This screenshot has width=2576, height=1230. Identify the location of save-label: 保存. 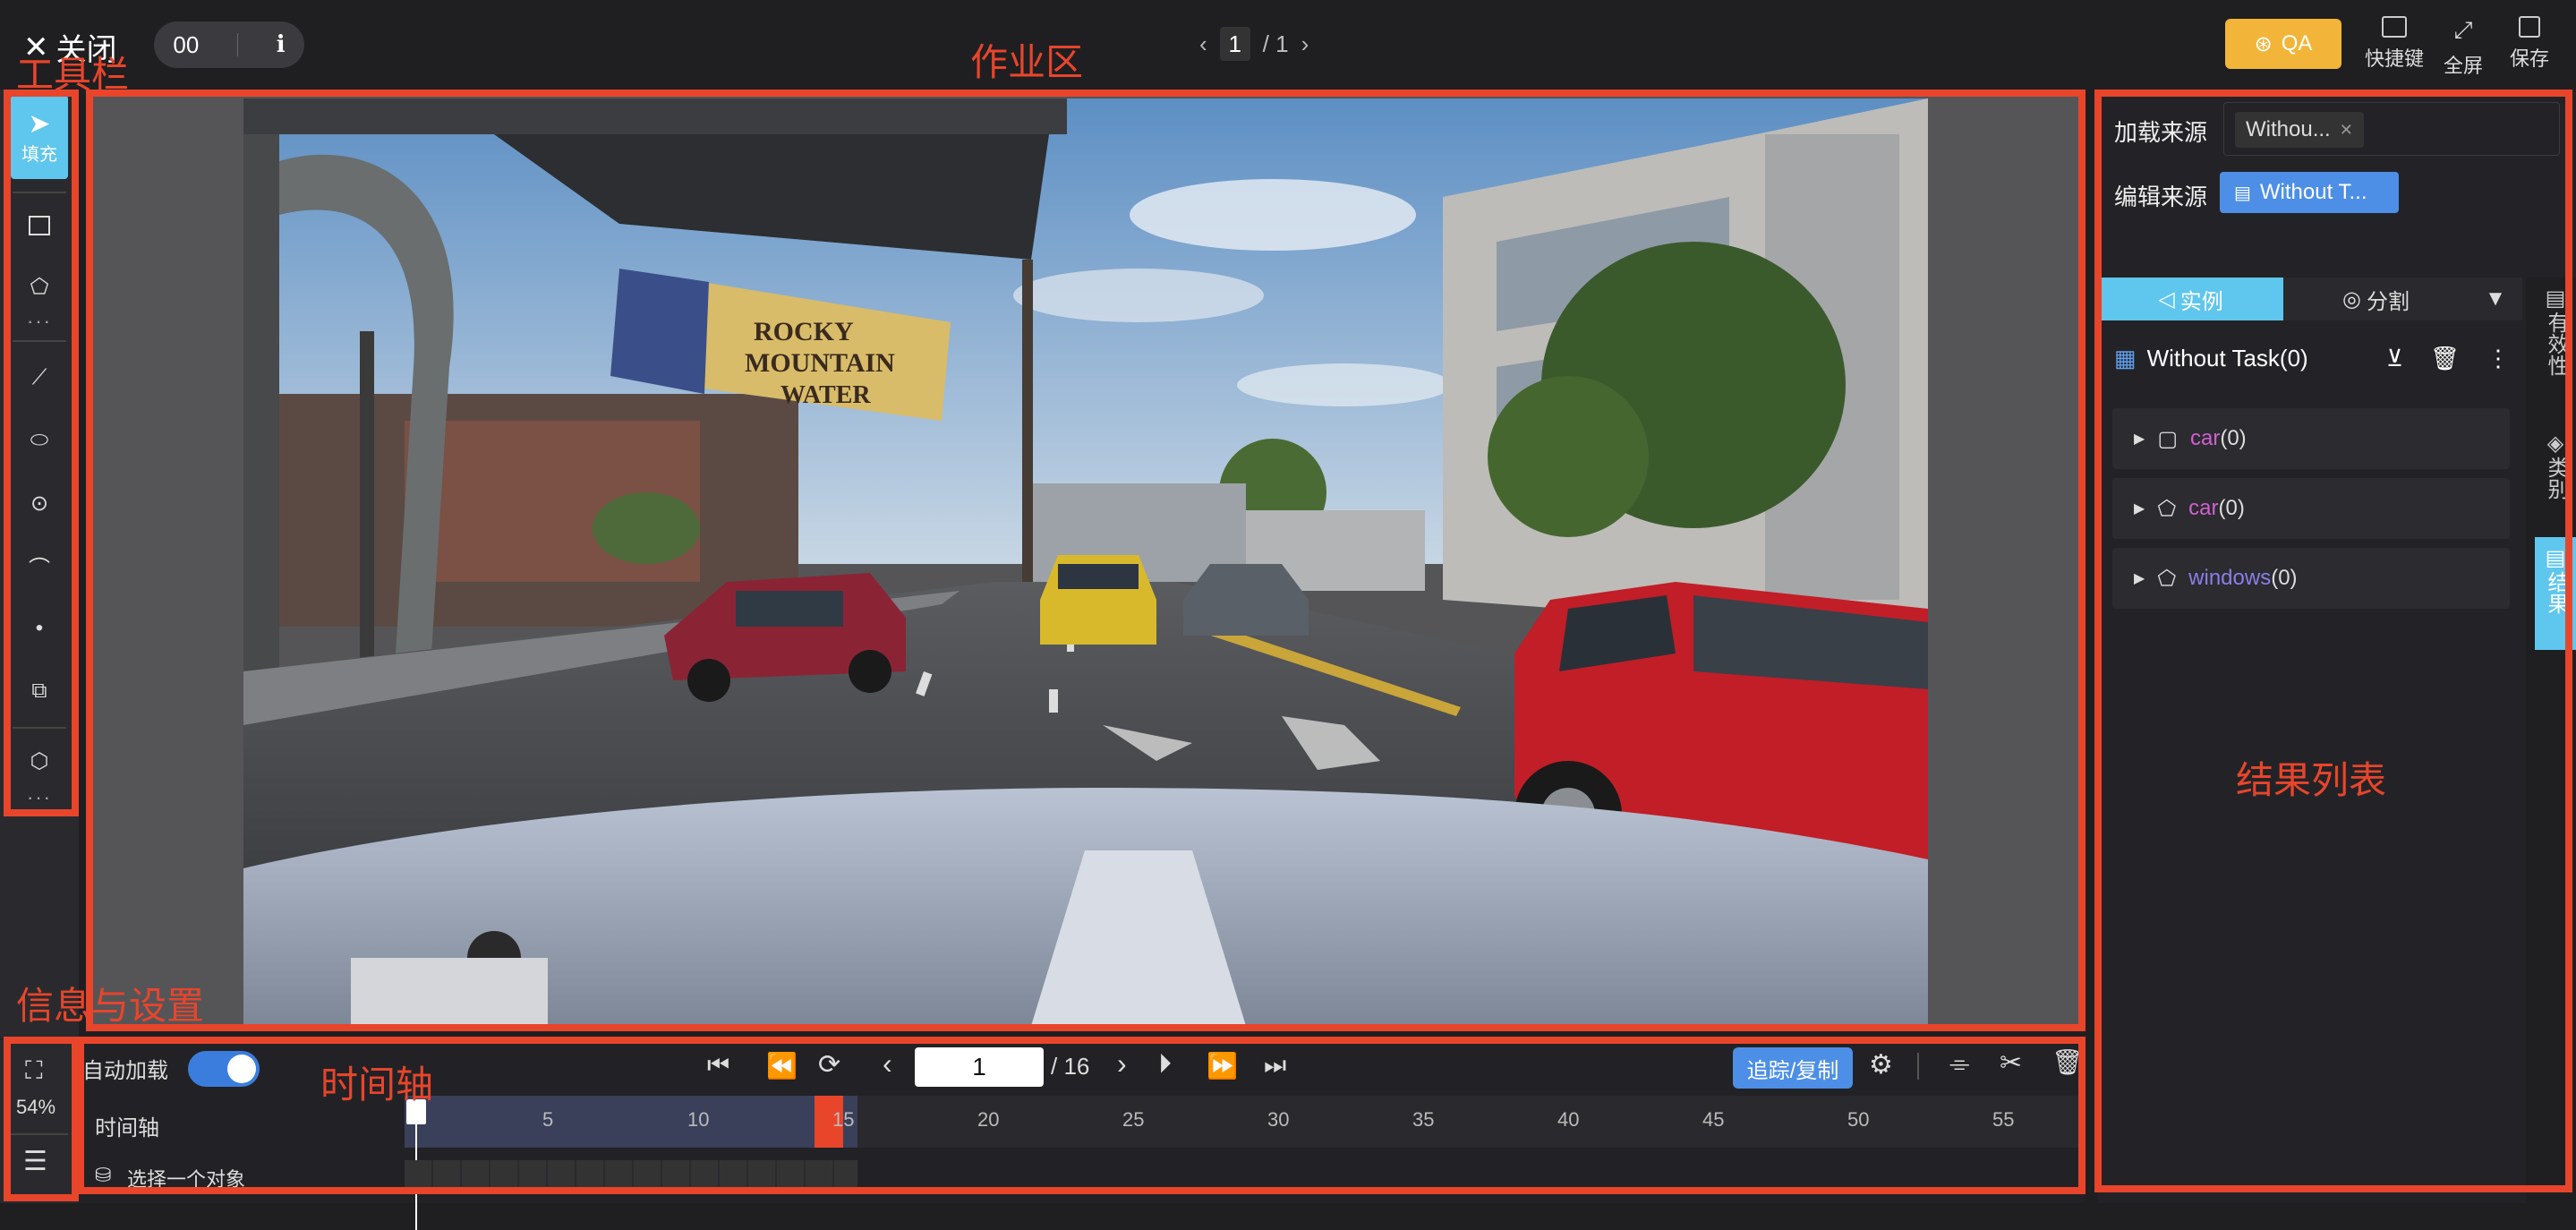
(2530, 59).